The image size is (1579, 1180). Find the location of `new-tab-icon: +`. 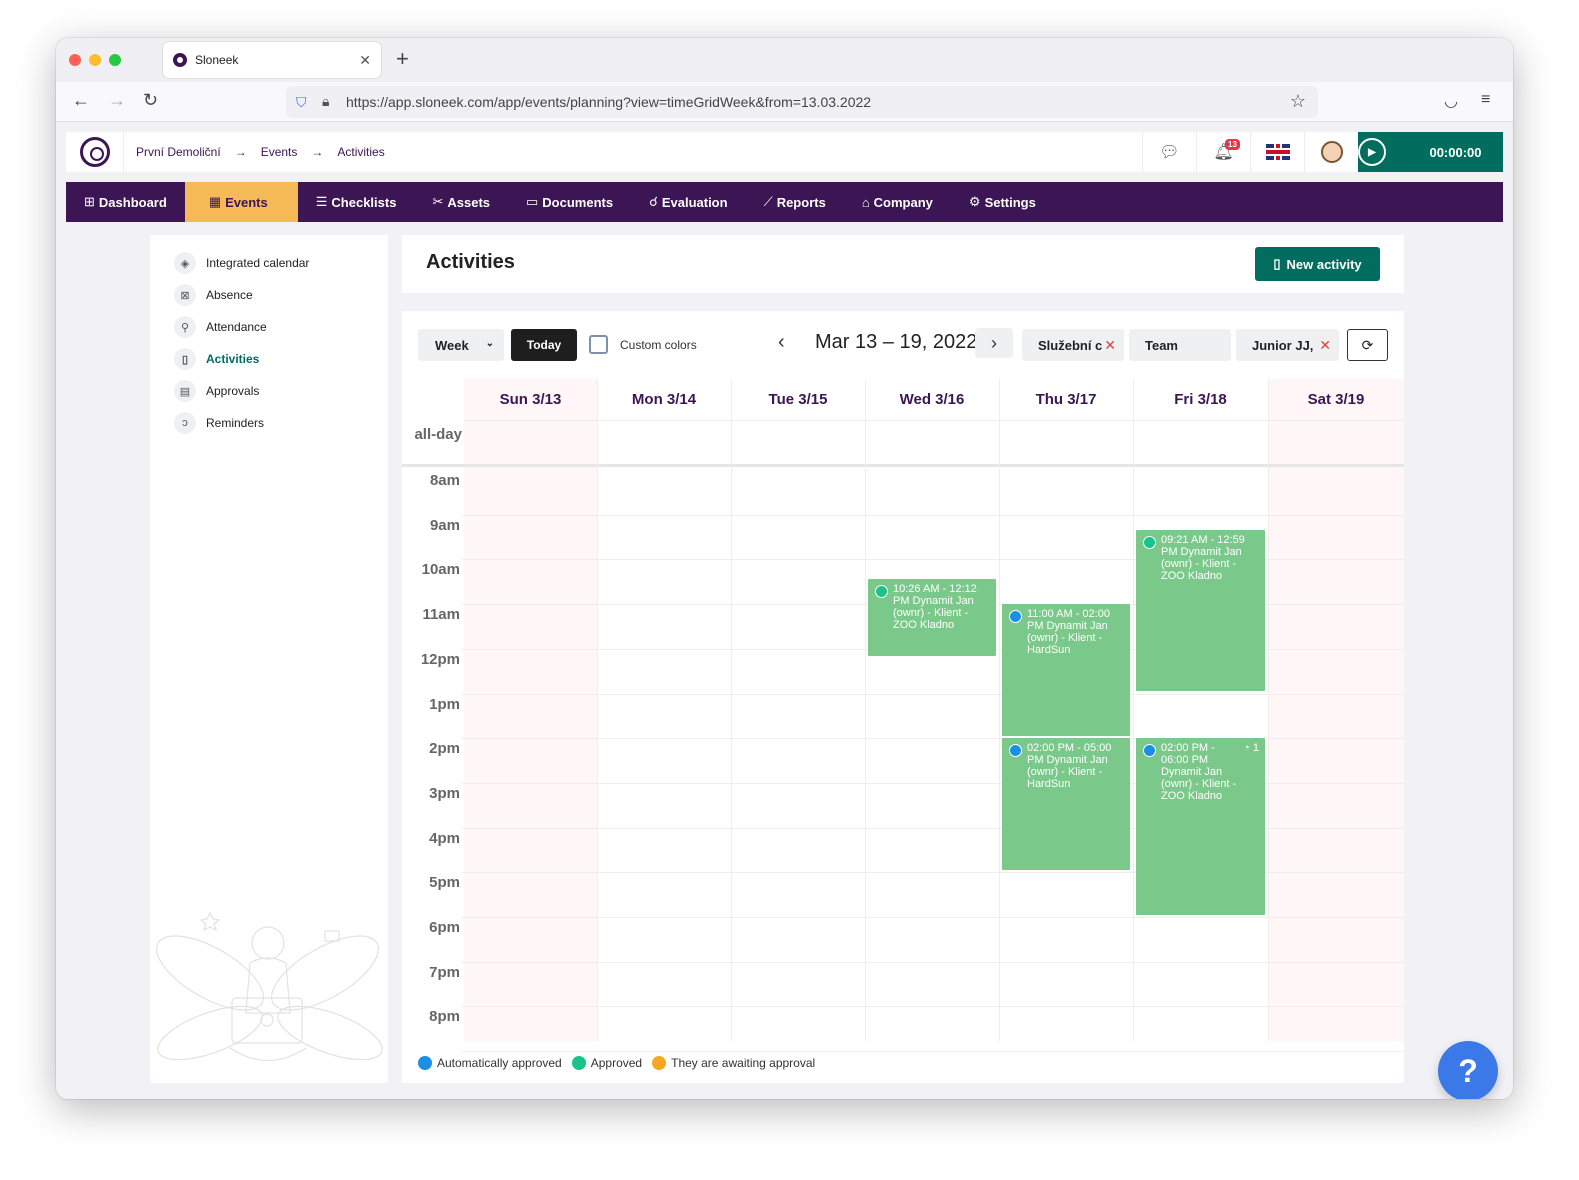

new-tab-icon: + is located at coordinates (402, 59).